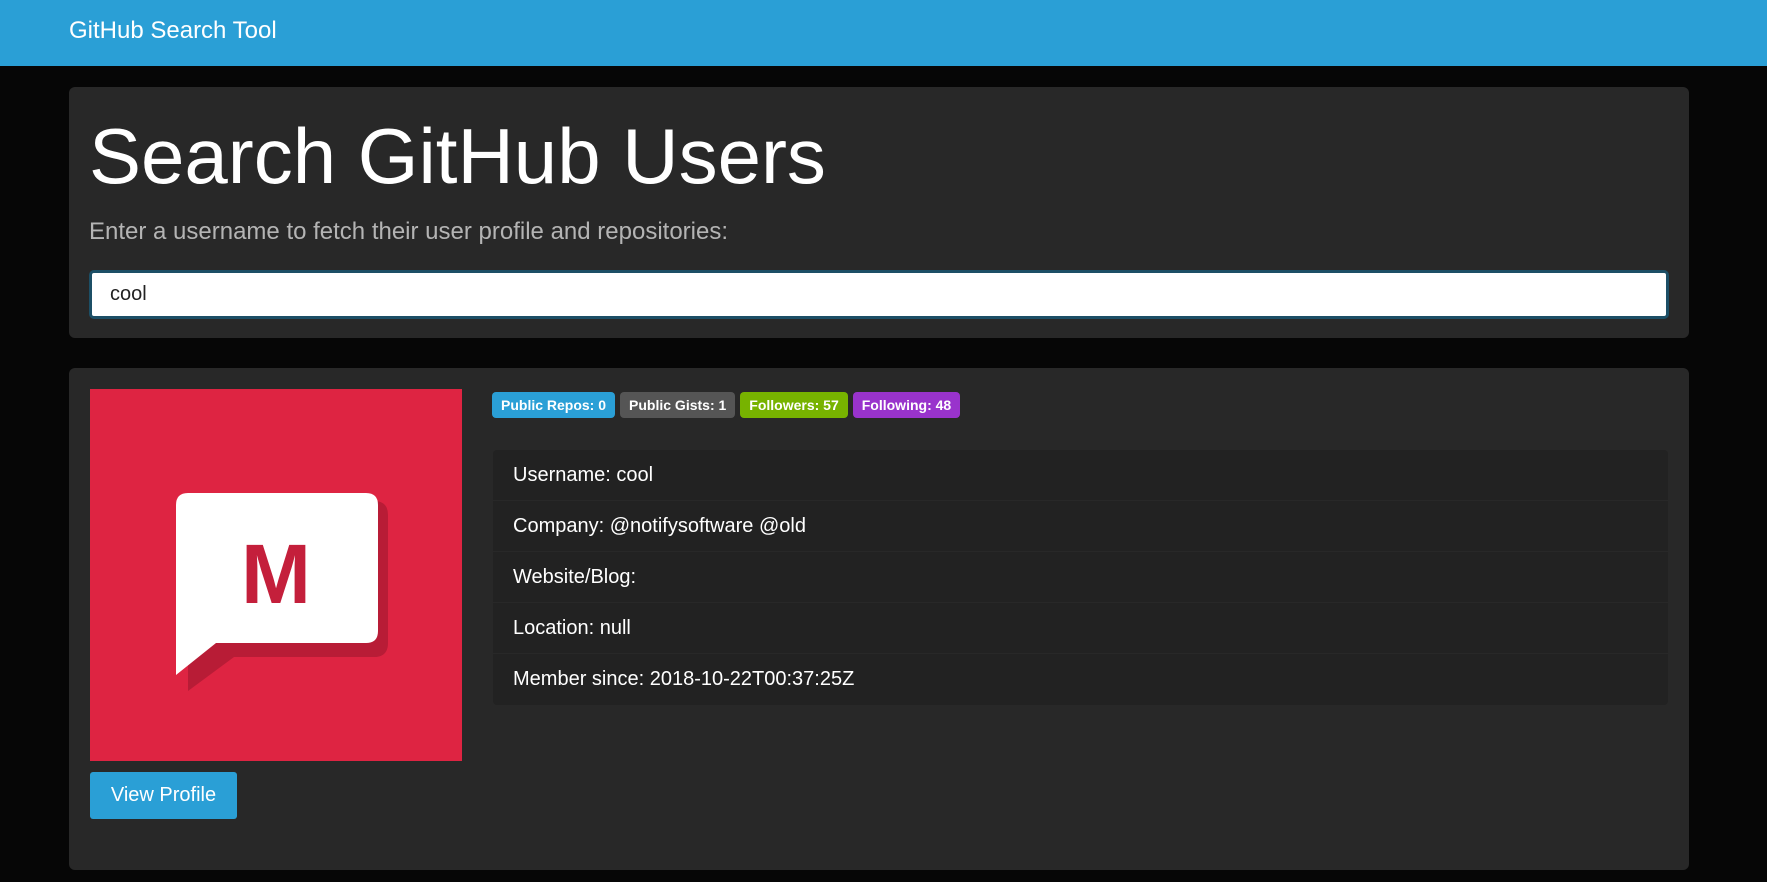 This screenshot has width=1767, height=882. Describe the element at coordinates (879, 294) in the screenshot. I see `search-input` at that location.